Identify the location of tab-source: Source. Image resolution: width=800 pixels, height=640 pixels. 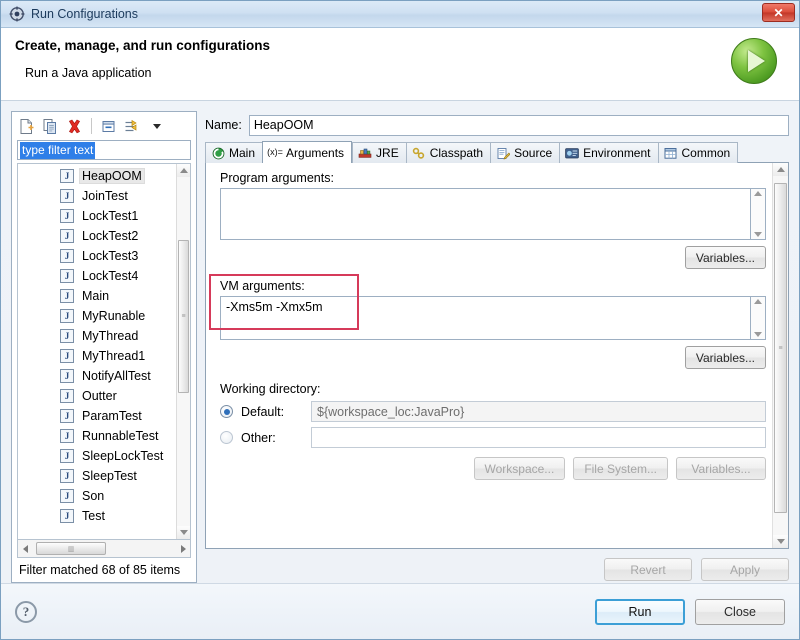
(525, 152).